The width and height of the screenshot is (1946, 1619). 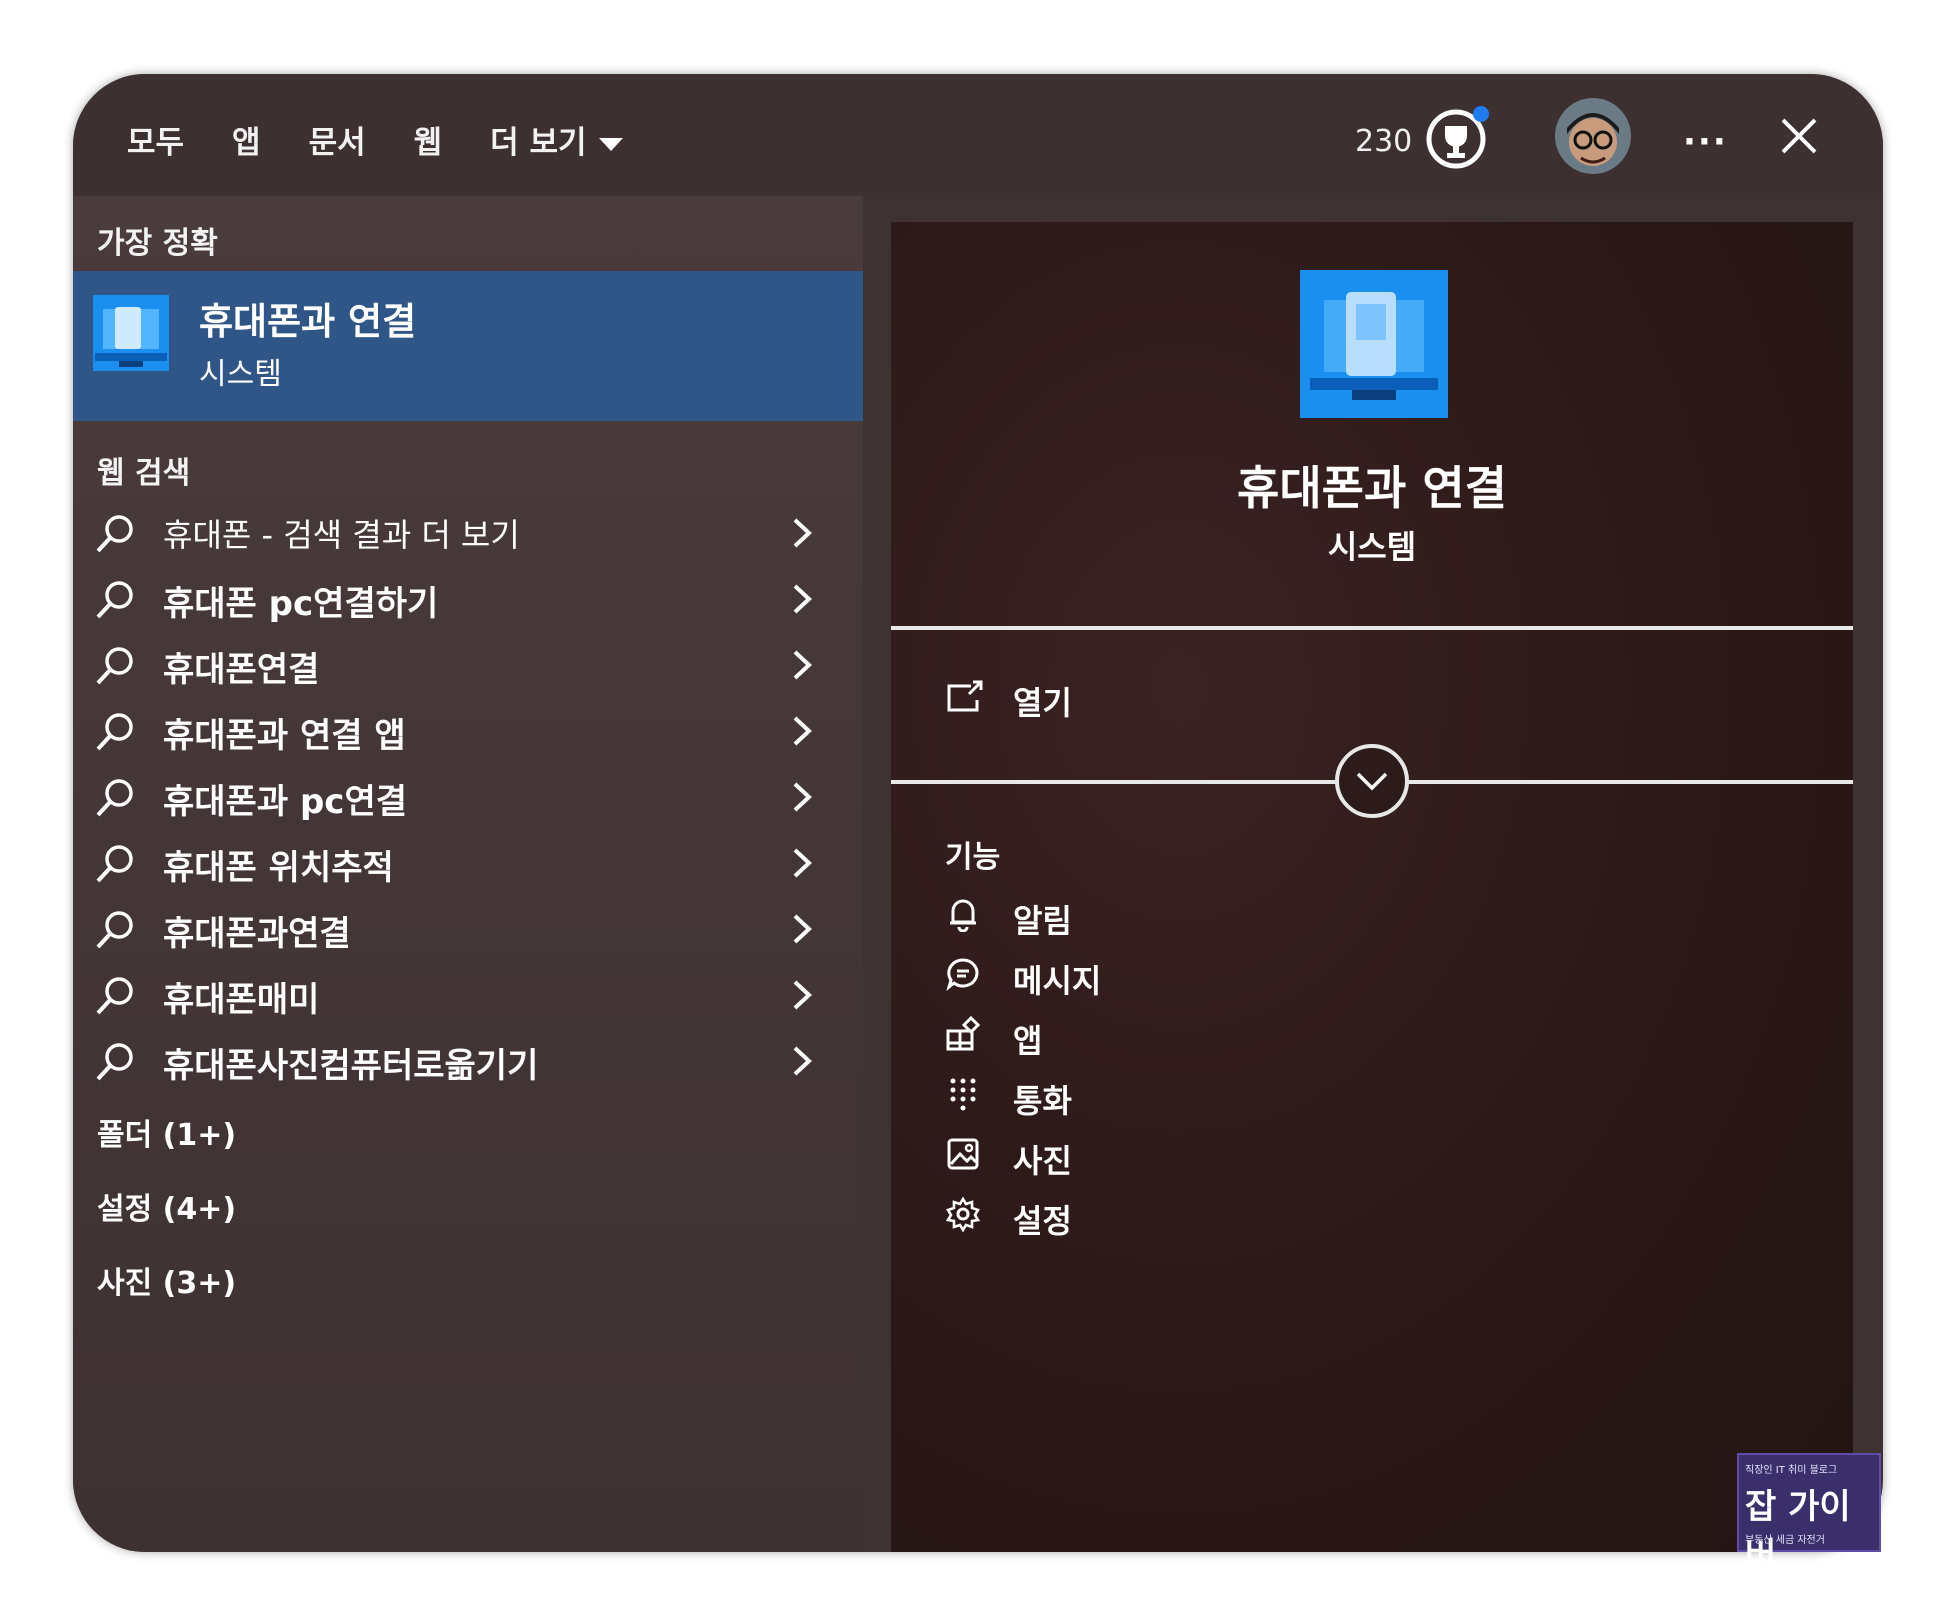 I want to click on top-bar: 모두 앱 문서 웹 더 보기 230 ···, so click(x=978, y=149).